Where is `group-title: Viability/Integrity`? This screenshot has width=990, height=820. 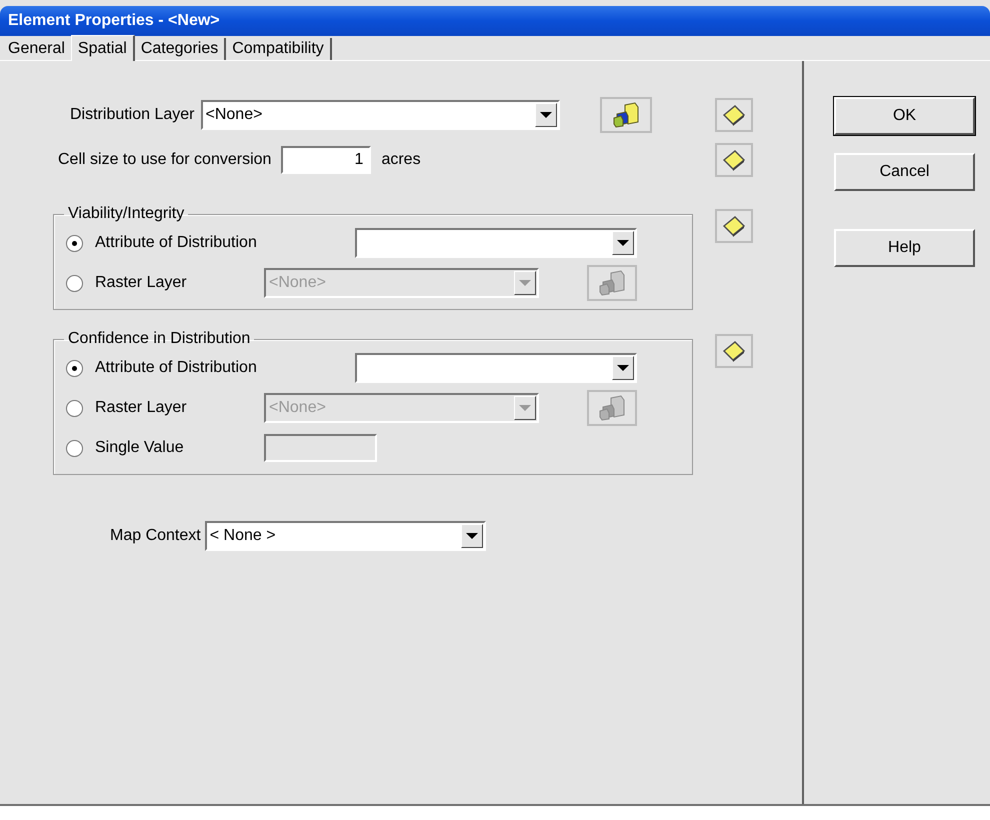 group-title: Viability/Integrity is located at coordinates (126, 214).